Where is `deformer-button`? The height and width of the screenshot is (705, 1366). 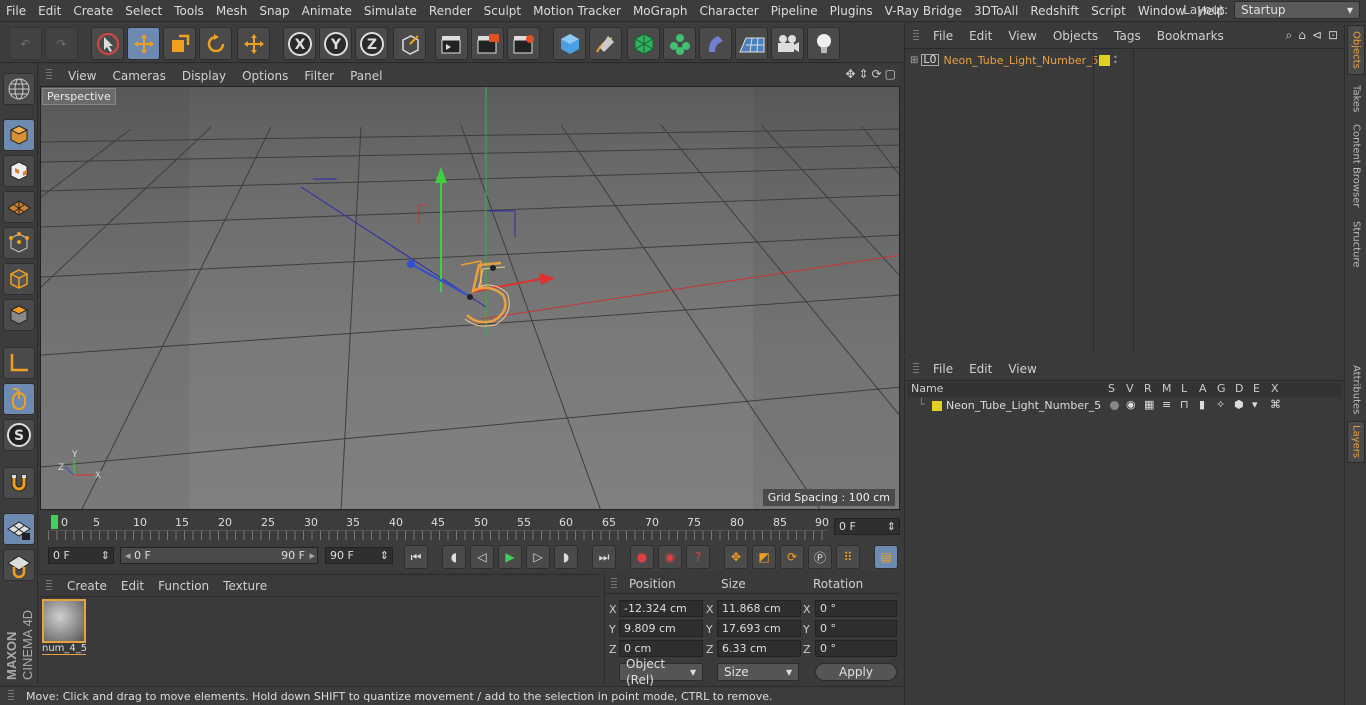
deformer-button is located at coordinates (715, 43).